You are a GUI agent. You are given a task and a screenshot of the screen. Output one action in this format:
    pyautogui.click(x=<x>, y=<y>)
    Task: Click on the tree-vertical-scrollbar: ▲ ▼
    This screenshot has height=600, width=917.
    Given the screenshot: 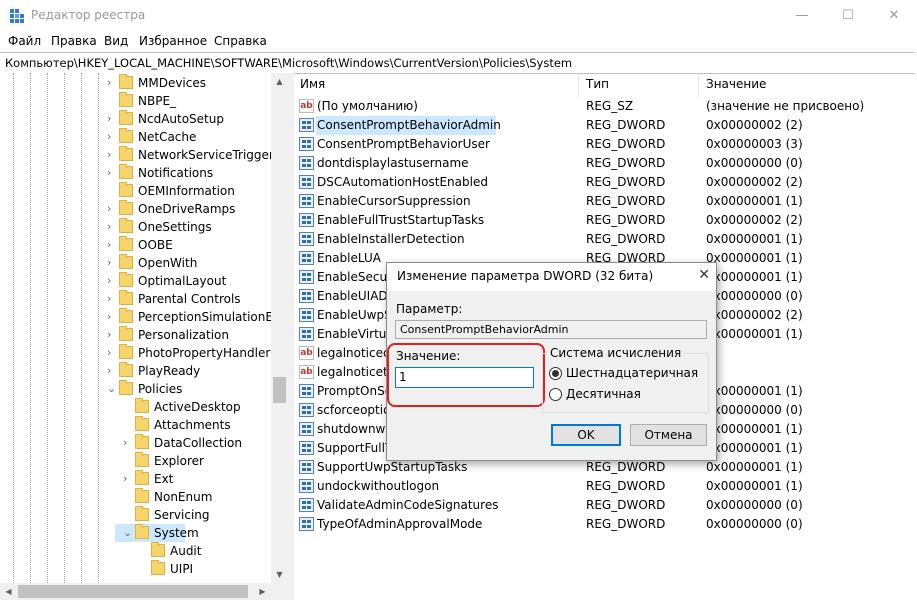 What is the action you would take?
    pyautogui.click(x=279, y=328)
    